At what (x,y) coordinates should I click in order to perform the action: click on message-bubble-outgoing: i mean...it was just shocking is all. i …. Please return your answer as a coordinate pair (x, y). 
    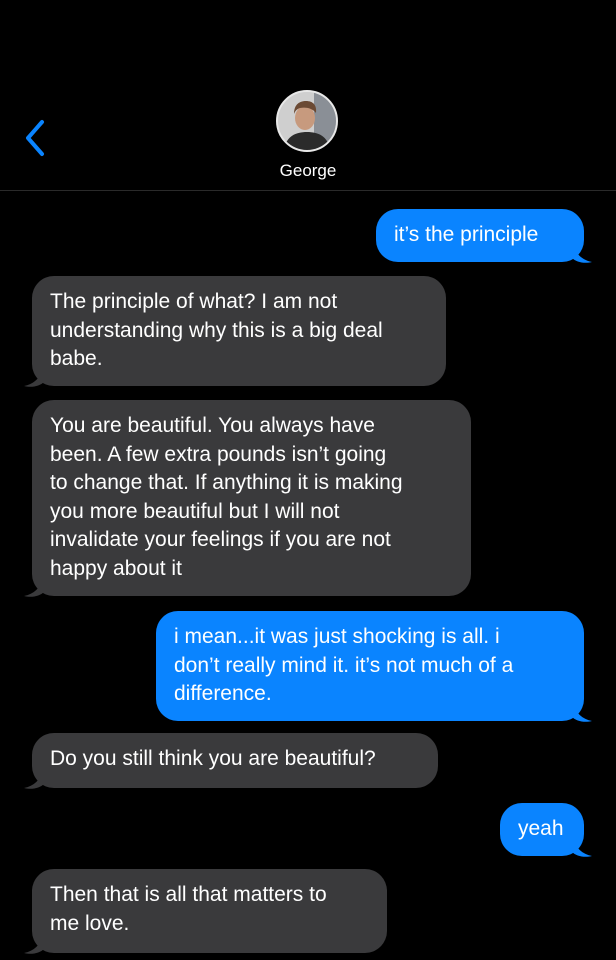
    Looking at the image, I should click on (370, 666).